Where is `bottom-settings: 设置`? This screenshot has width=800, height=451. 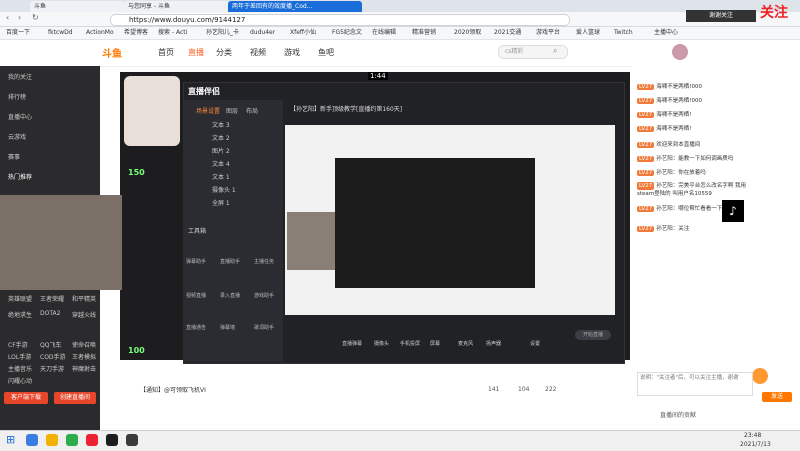
bottom-settings: 设置 is located at coordinates (535, 343).